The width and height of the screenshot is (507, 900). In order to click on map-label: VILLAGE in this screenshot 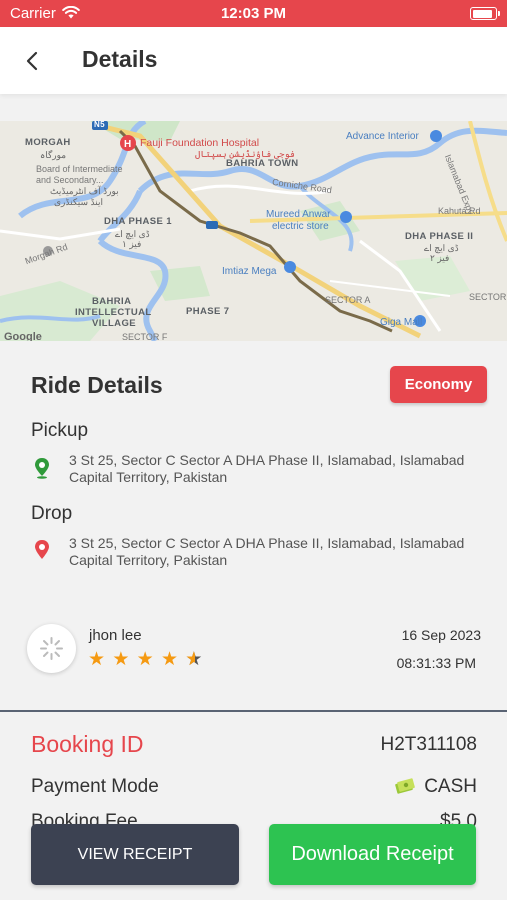, I will do `click(114, 323)`.